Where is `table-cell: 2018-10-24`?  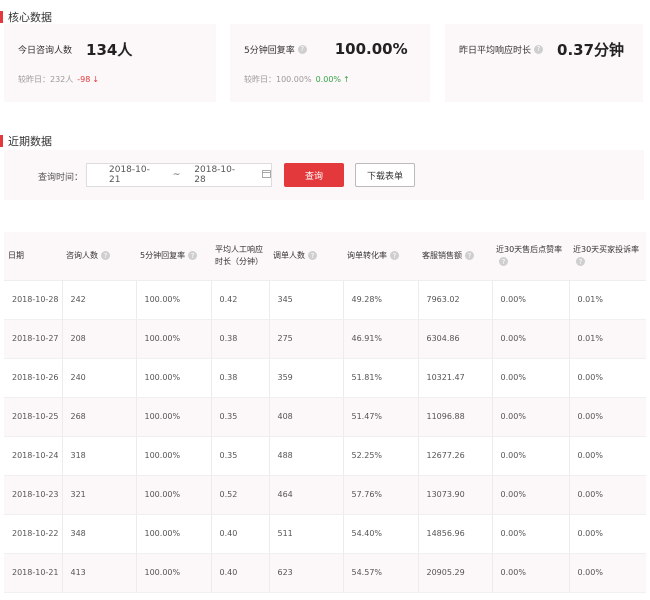
table-cell: 2018-10-24 is located at coordinates (33, 456).